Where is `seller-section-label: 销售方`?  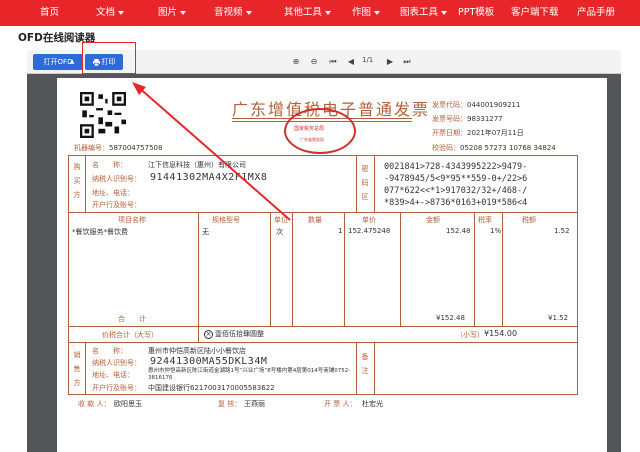 seller-section-label: 销售方 is located at coordinates (77, 369).